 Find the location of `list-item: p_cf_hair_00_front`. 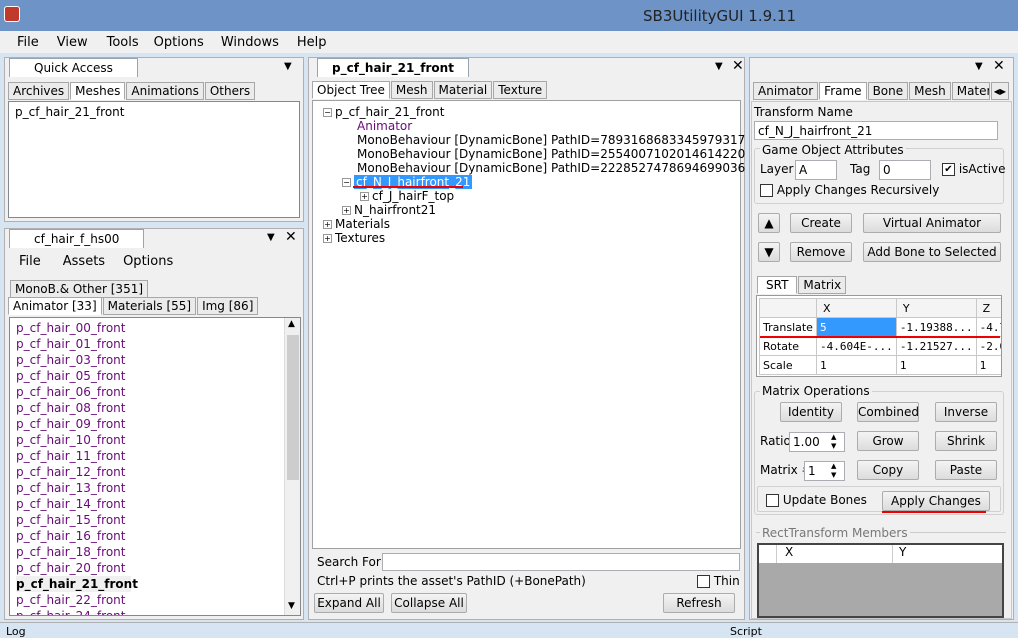

list-item: p_cf_hair_00_front is located at coordinates (147, 328).